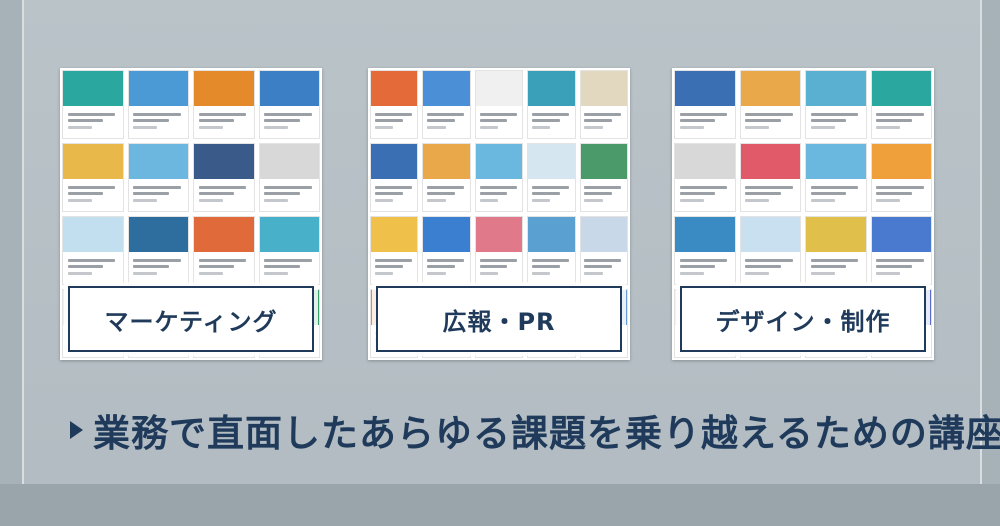  Describe the element at coordinates (76, 430) in the screenshot. I see `triangle-bullet-icon` at that location.